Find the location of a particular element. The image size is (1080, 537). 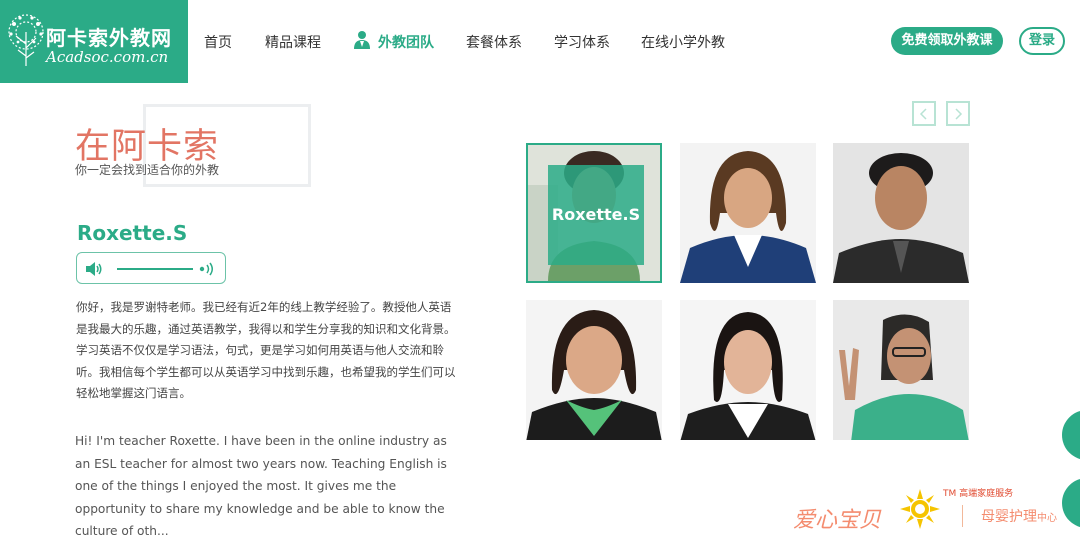

selected-teacher-label: Roxette.S is located at coordinates (596, 215).